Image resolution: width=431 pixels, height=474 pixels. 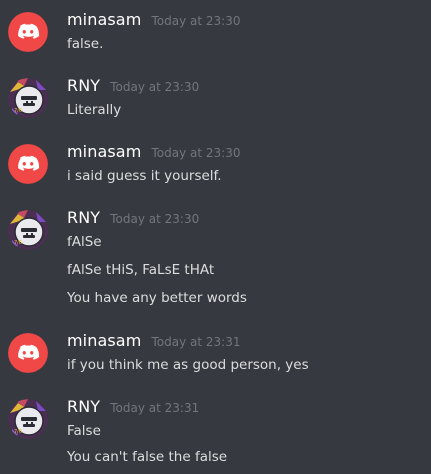 I want to click on message-header: RNY Today at 23:31, so click(x=133, y=407).